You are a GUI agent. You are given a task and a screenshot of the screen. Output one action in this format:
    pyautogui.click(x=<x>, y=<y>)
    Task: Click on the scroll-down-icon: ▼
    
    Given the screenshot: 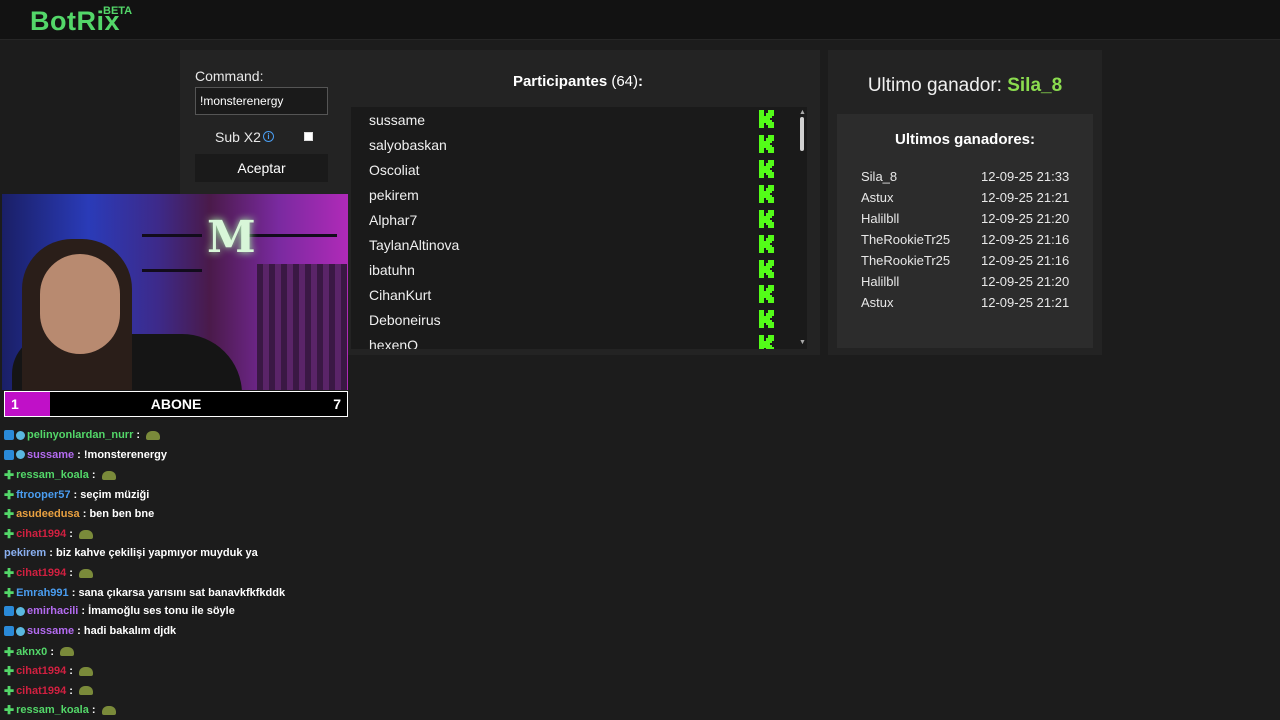 What is the action you would take?
    pyautogui.click(x=802, y=342)
    